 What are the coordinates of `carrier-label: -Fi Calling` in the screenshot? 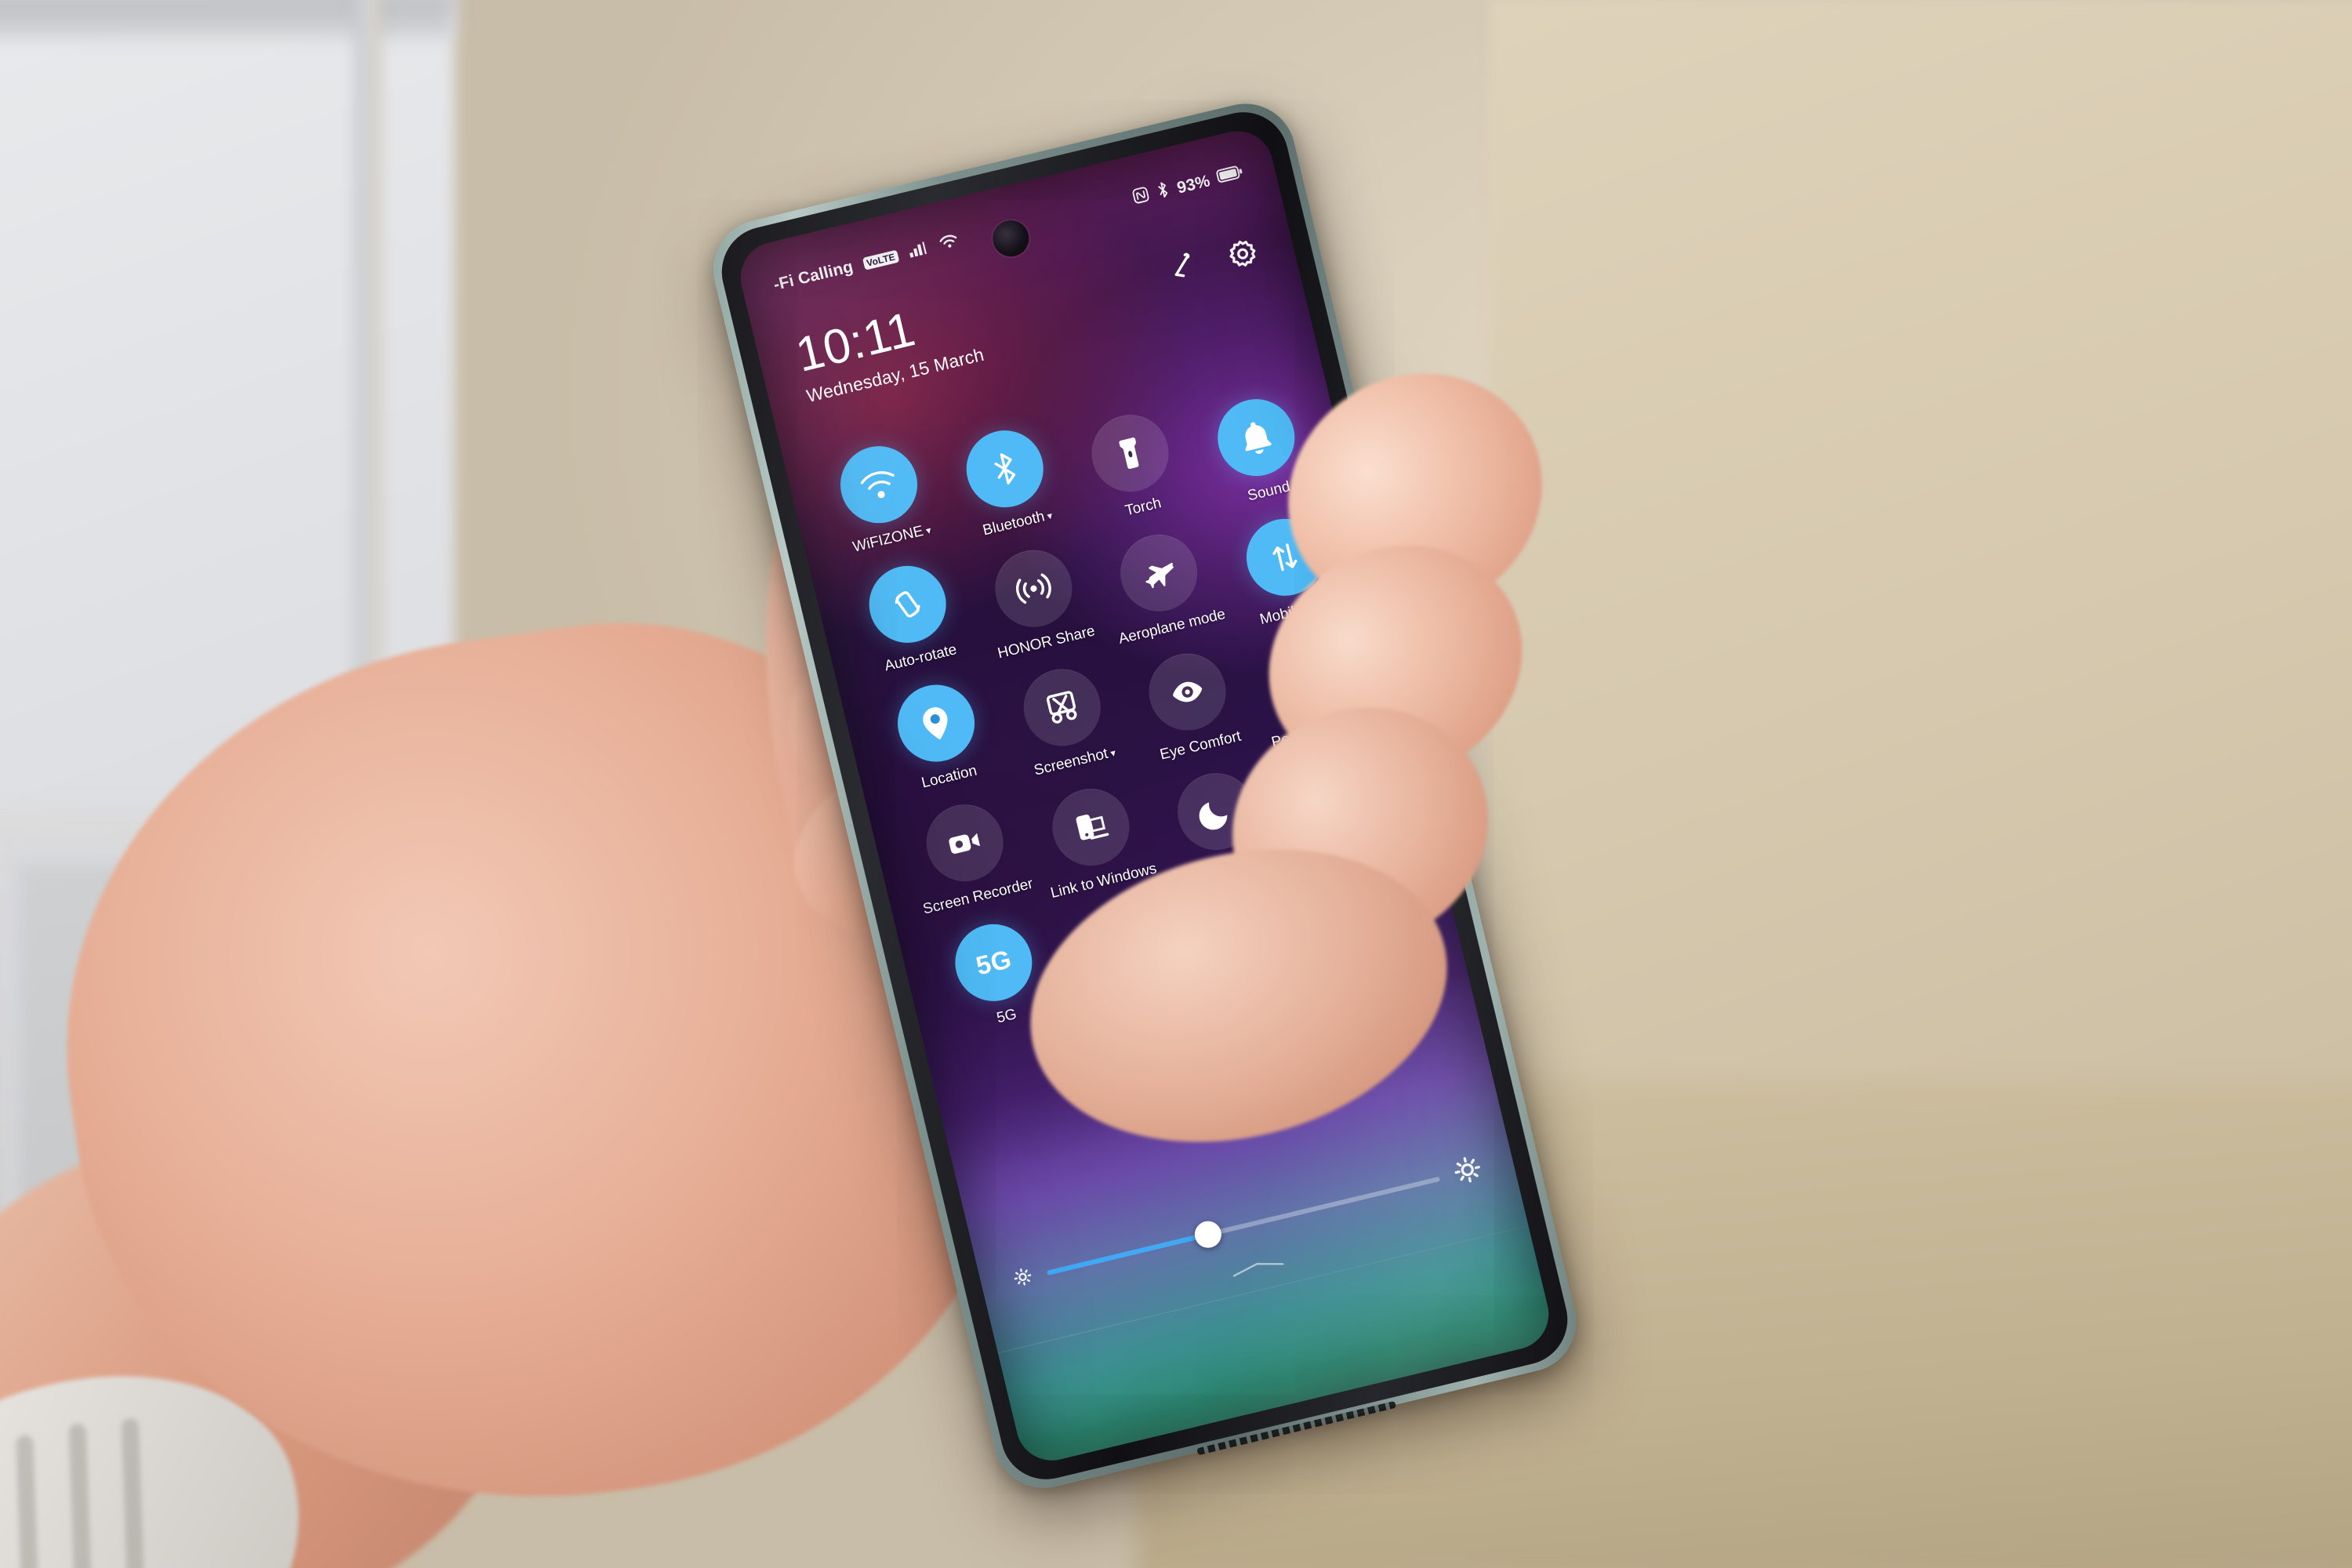 It's located at (813, 276).